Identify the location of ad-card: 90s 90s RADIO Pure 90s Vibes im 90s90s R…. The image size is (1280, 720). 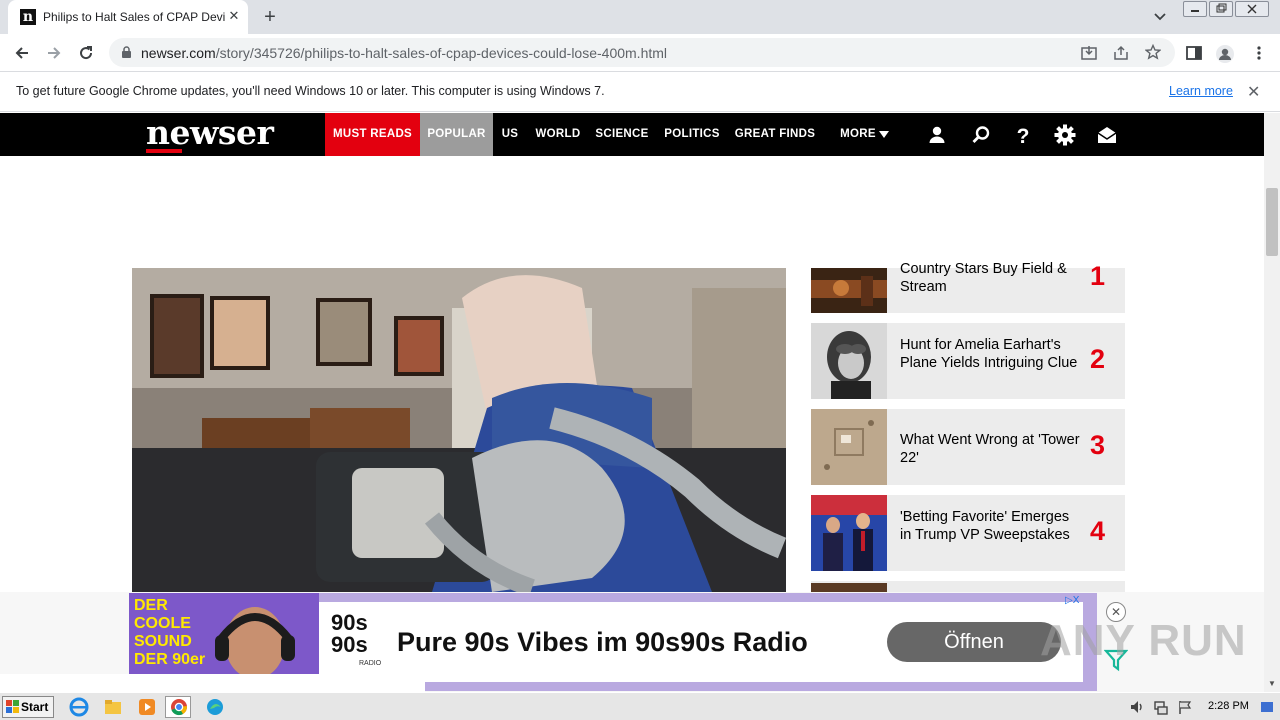
(701, 642).